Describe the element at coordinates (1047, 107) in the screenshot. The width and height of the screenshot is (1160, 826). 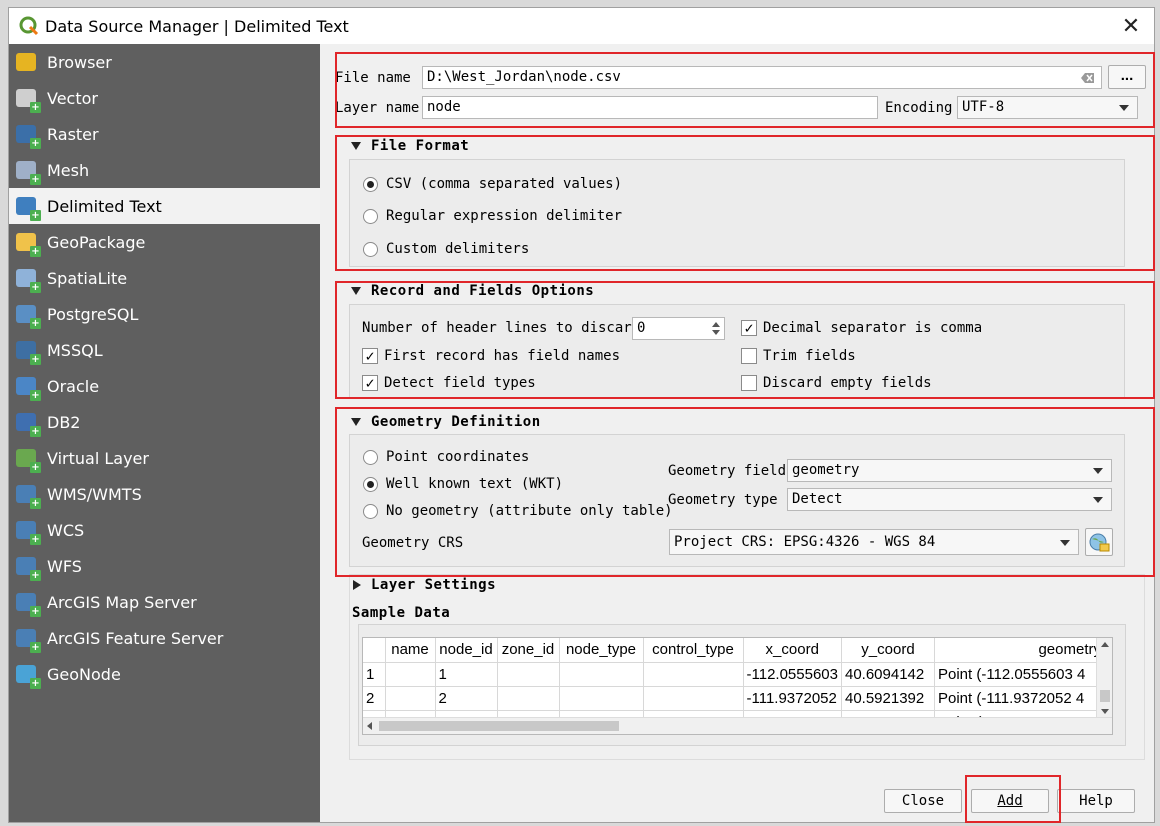
I see `encoding-select: UTF-8` at that location.